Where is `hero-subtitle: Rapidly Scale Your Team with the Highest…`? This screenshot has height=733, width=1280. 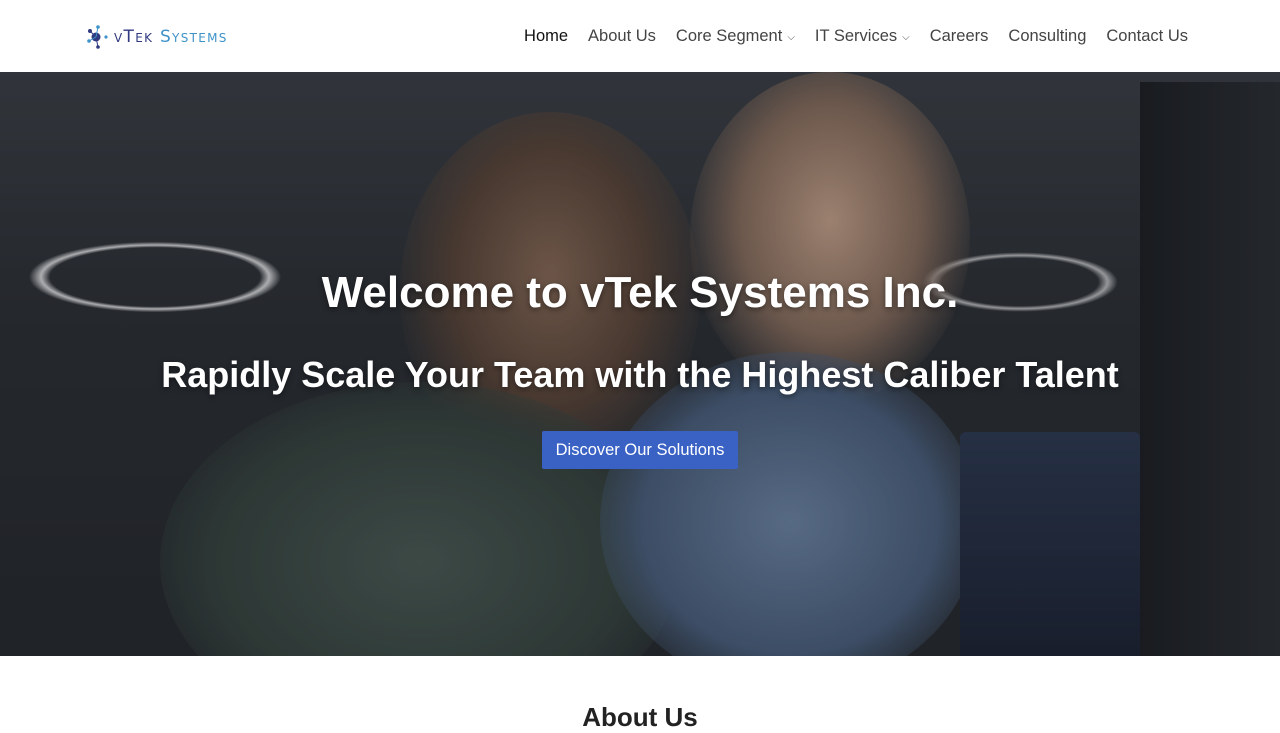
hero-subtitle: Rapidly Scale Your Team with the Highest… is located at coordinates (640, 374).